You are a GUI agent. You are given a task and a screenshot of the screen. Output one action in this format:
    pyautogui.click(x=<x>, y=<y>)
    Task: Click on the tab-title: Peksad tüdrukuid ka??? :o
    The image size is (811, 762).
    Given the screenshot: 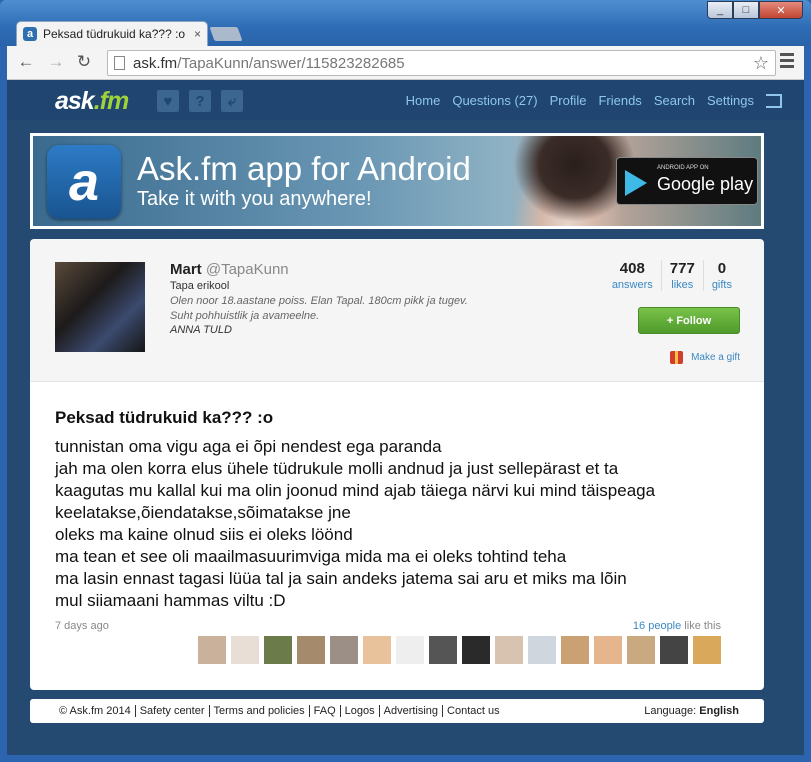 What is the action you would take?
    pyautogui.click(x=114, y=34)
    